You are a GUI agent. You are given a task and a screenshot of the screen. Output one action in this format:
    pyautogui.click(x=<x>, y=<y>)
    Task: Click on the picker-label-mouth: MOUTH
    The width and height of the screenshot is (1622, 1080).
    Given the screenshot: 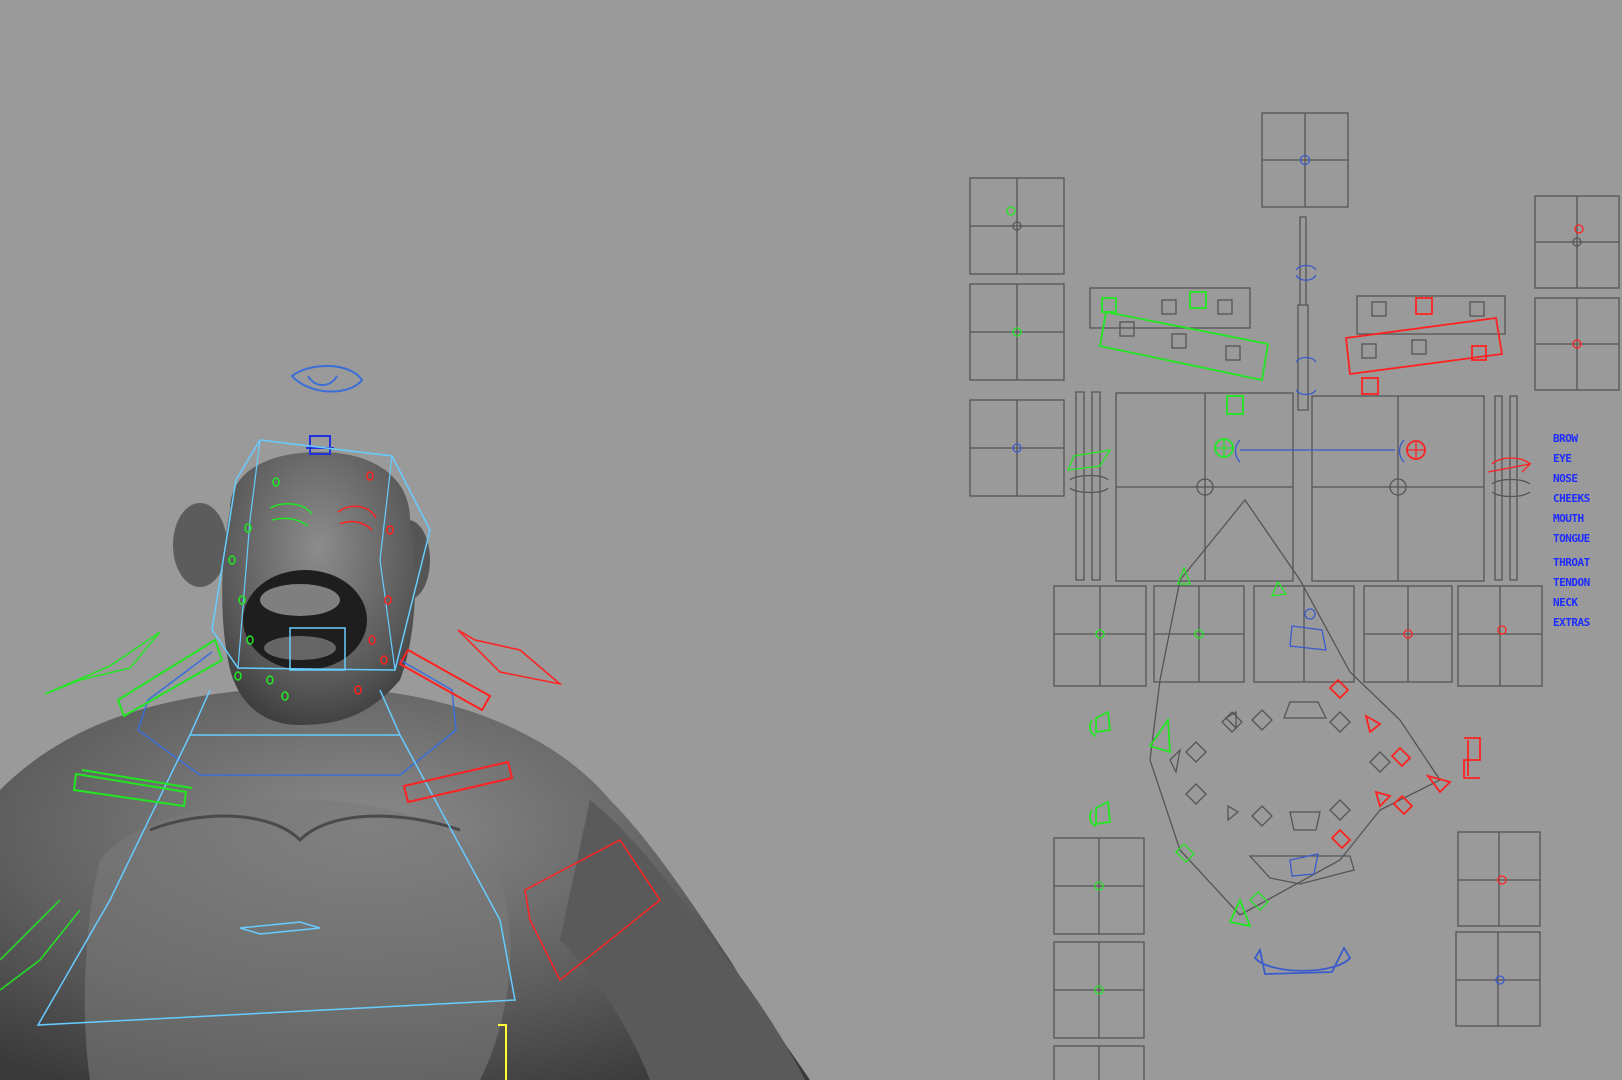 What is the action you would take?
    pyautogui.click(x=1568, y=519)
    